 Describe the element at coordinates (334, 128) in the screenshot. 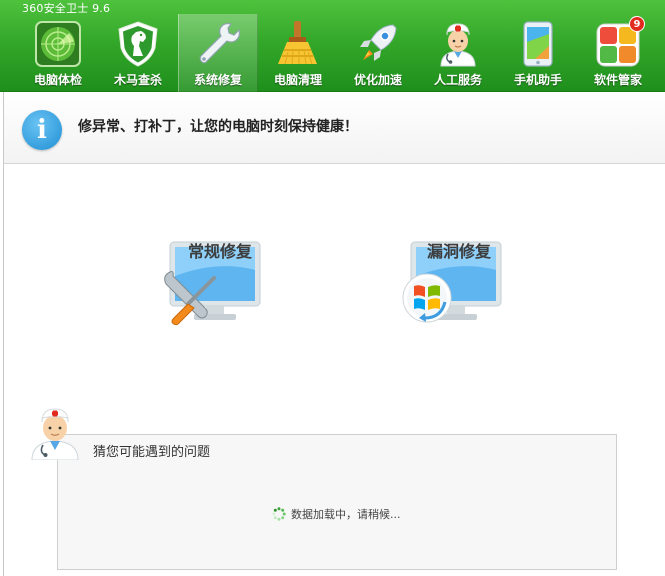

I see `info-banner: i 修异常、打补丁，让您的电脑时刻保持健康！` at that location.